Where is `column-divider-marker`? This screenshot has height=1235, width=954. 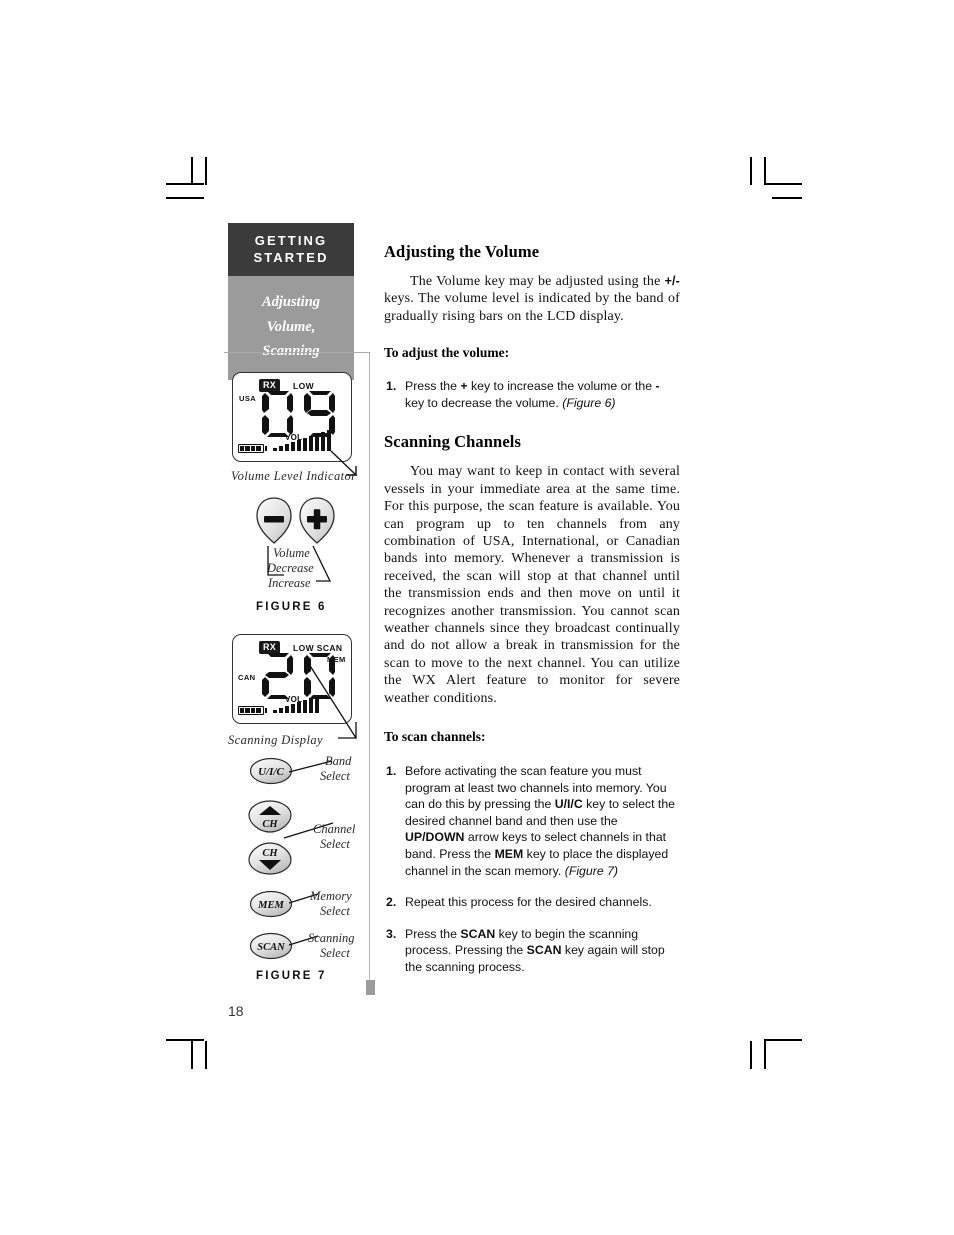 column-divider-marker is located at coordinates (370, 987).